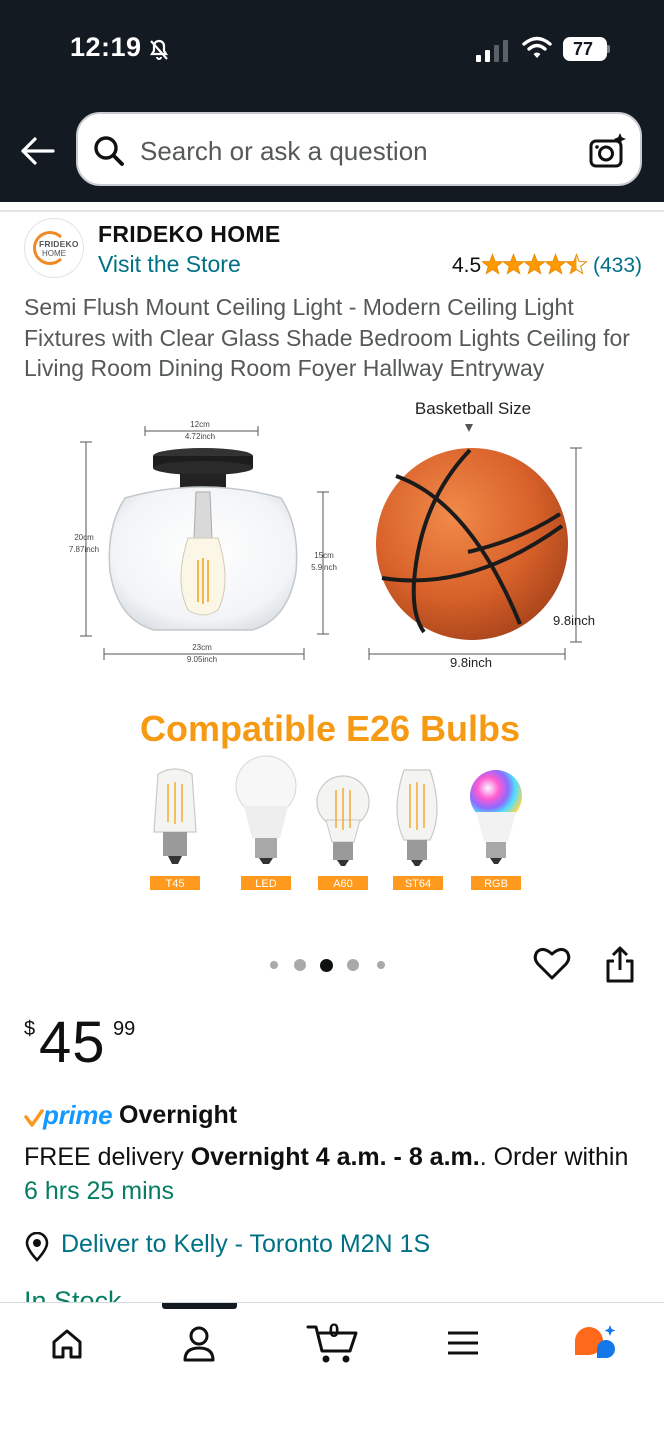 The height and width of the screenshot is (1440, 664). What do you see at coordinates (67, 1344) in the screenshot?
I see `home-icon` at bounding box center [67, 1344].